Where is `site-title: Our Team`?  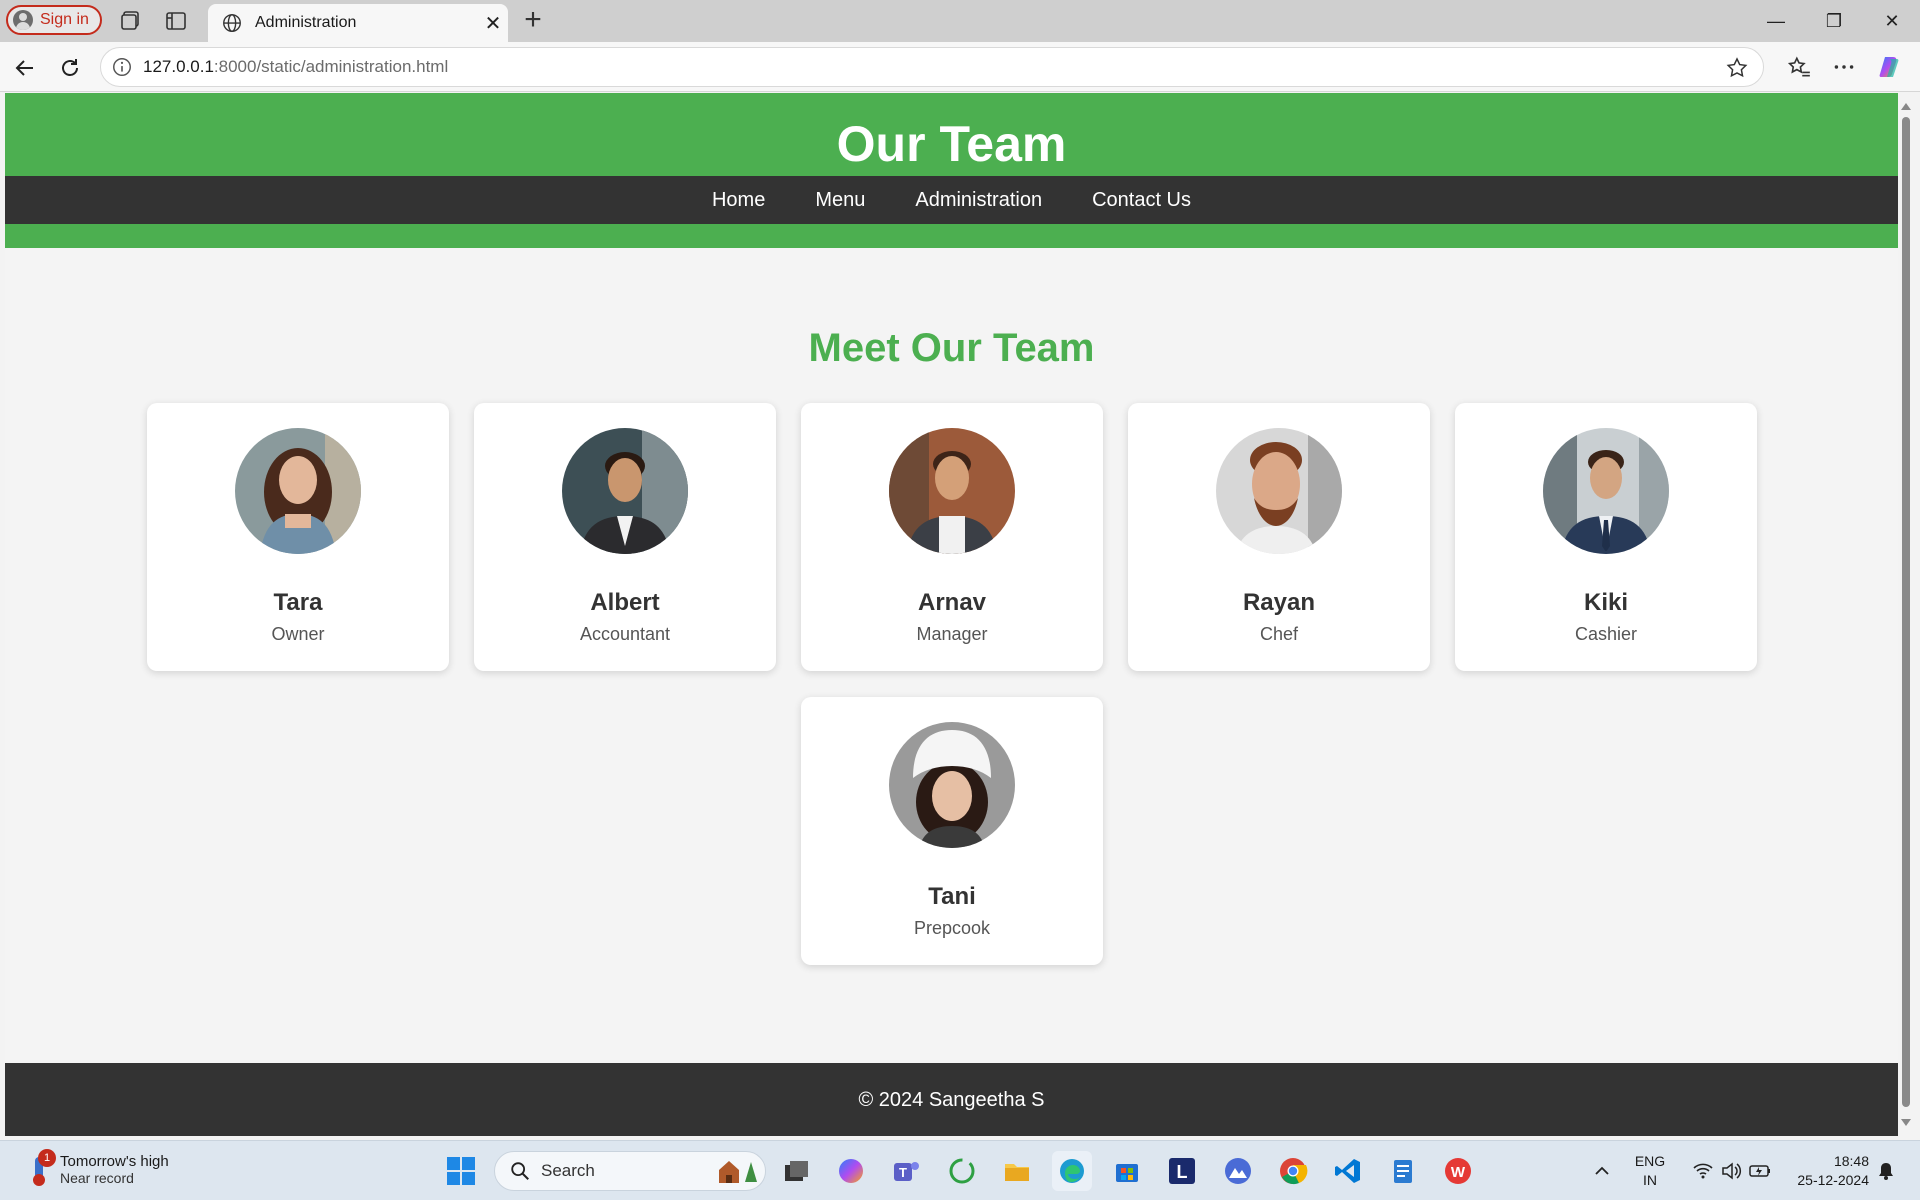
site-title: Our Team is located at coordinates (951, 144).